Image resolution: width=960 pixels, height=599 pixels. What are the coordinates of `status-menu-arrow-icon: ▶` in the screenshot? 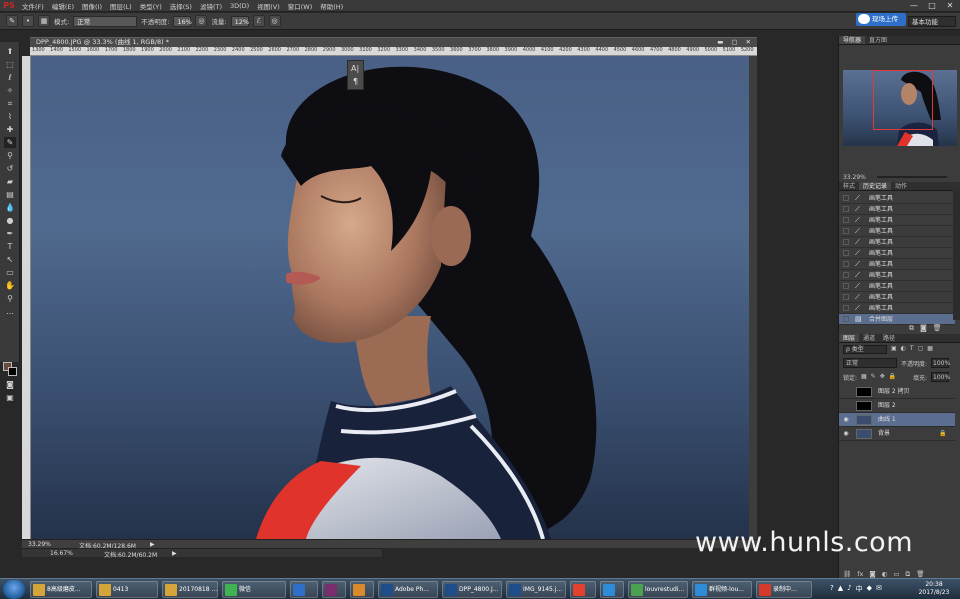 It's located at (152, 544).